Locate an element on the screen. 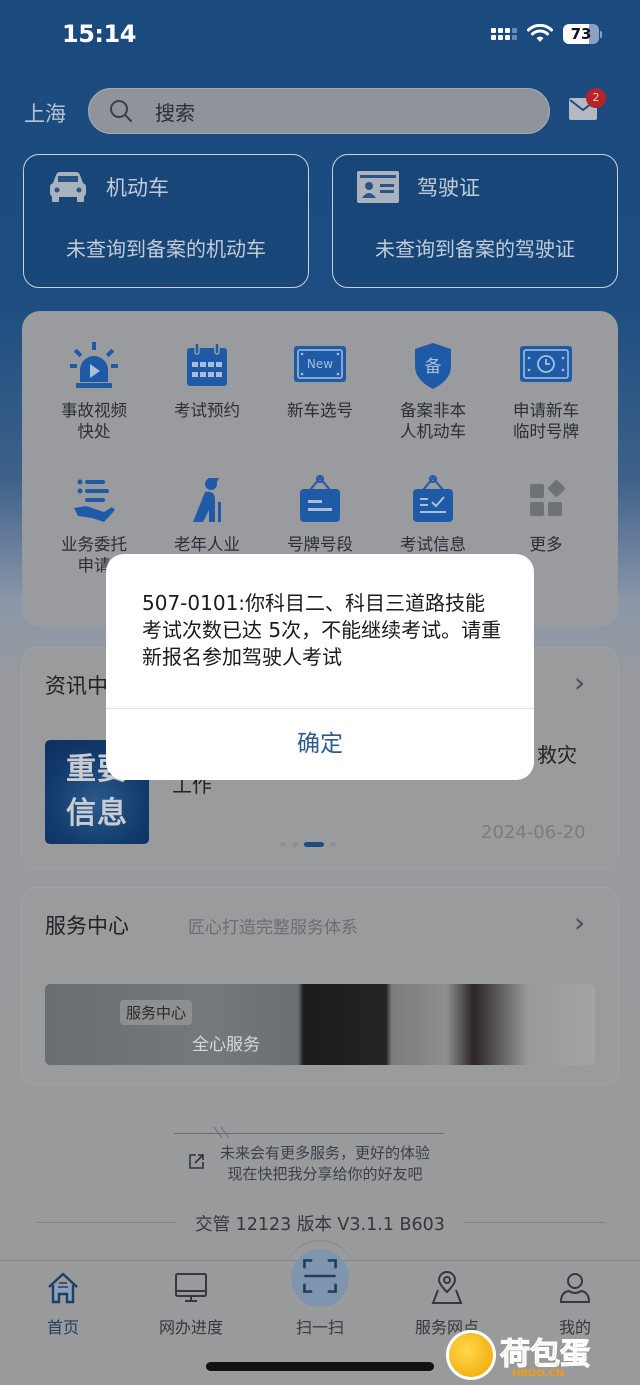  tab-home: 首页 is located at coordinates (63, 1304).